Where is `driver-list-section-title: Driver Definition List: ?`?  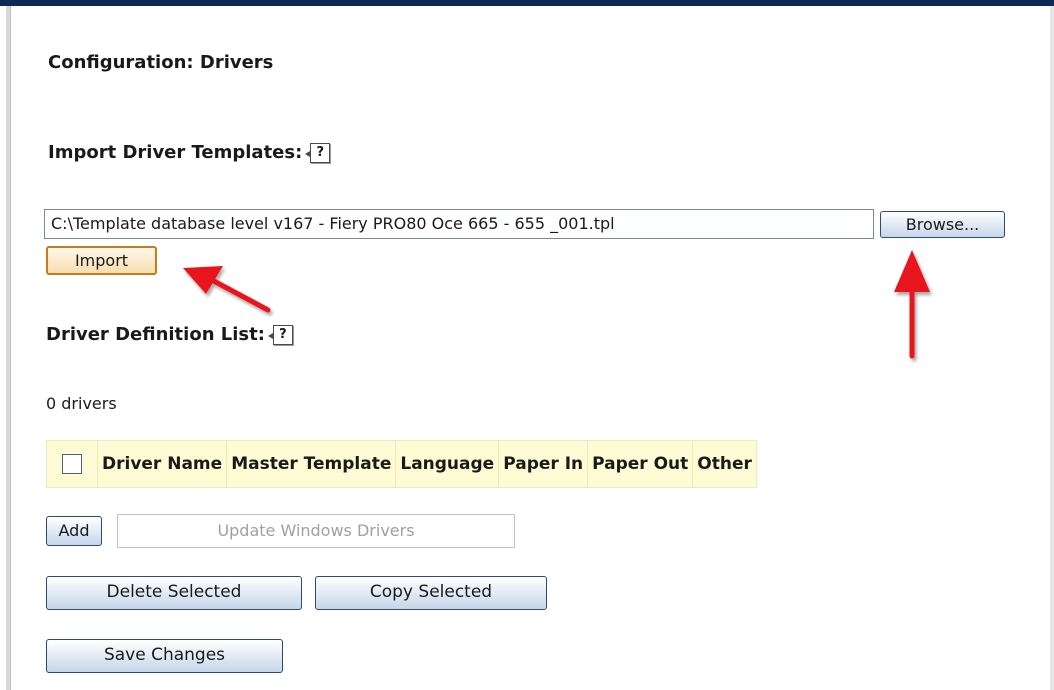 driver-list-section-title: Driver Definition List: ? is located at coordinates (169, 334).